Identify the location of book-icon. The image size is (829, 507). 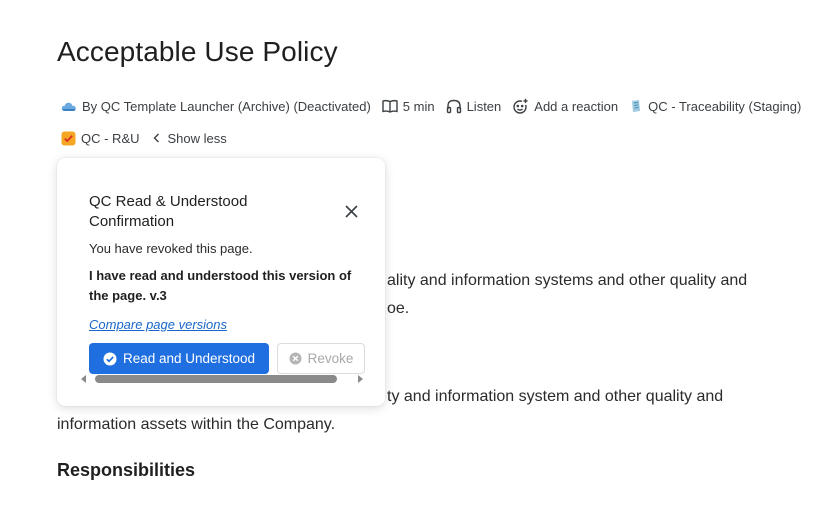
(390, 106).